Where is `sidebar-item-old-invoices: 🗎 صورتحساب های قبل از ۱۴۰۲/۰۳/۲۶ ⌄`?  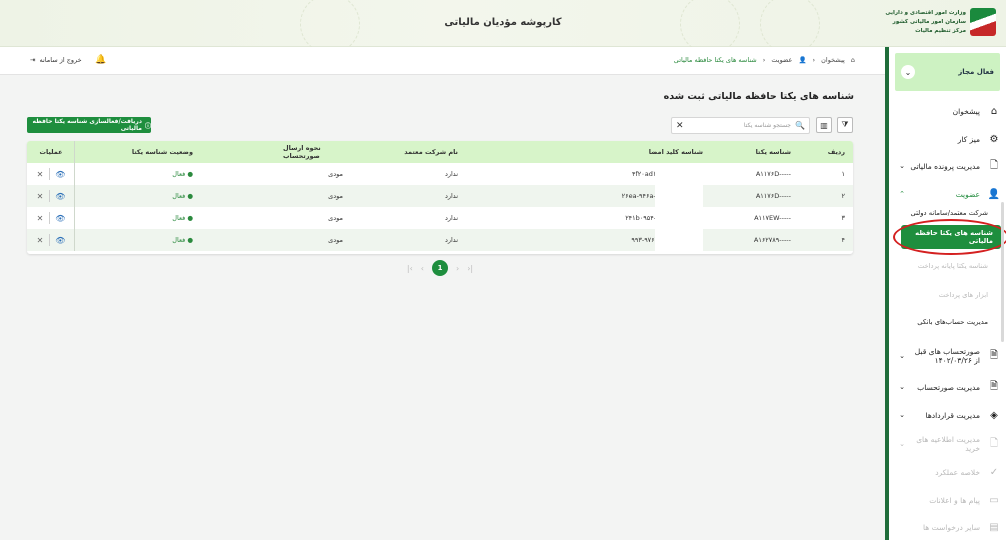
sidebar-item-old-invoices: 🗎 صورتحساب های قبل از ۱۴۰۲/۰۳/۲۶ ⌄ is located at coordinates (947, 356).